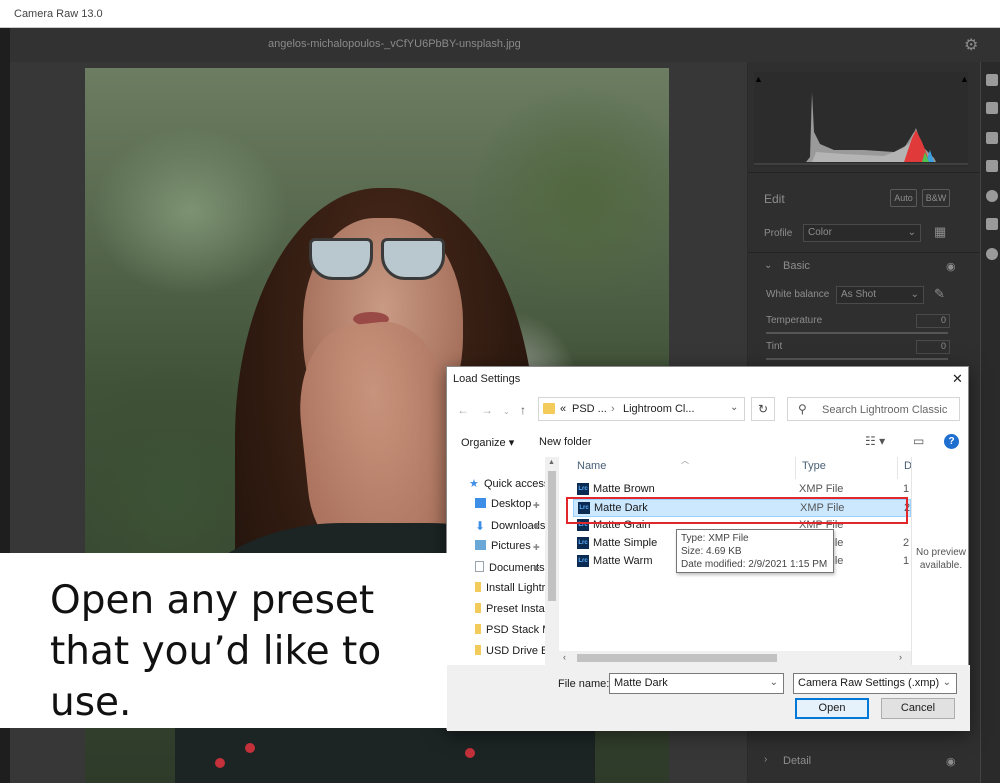 Image resolution: width=1000 pixels, height=783 pixels. What do you see at coordinates (754, 564) in the screenshot?
I see `tooltip-date: Date modified: 2/9/2021 1:15 PM` at bounding box center [754, 564].